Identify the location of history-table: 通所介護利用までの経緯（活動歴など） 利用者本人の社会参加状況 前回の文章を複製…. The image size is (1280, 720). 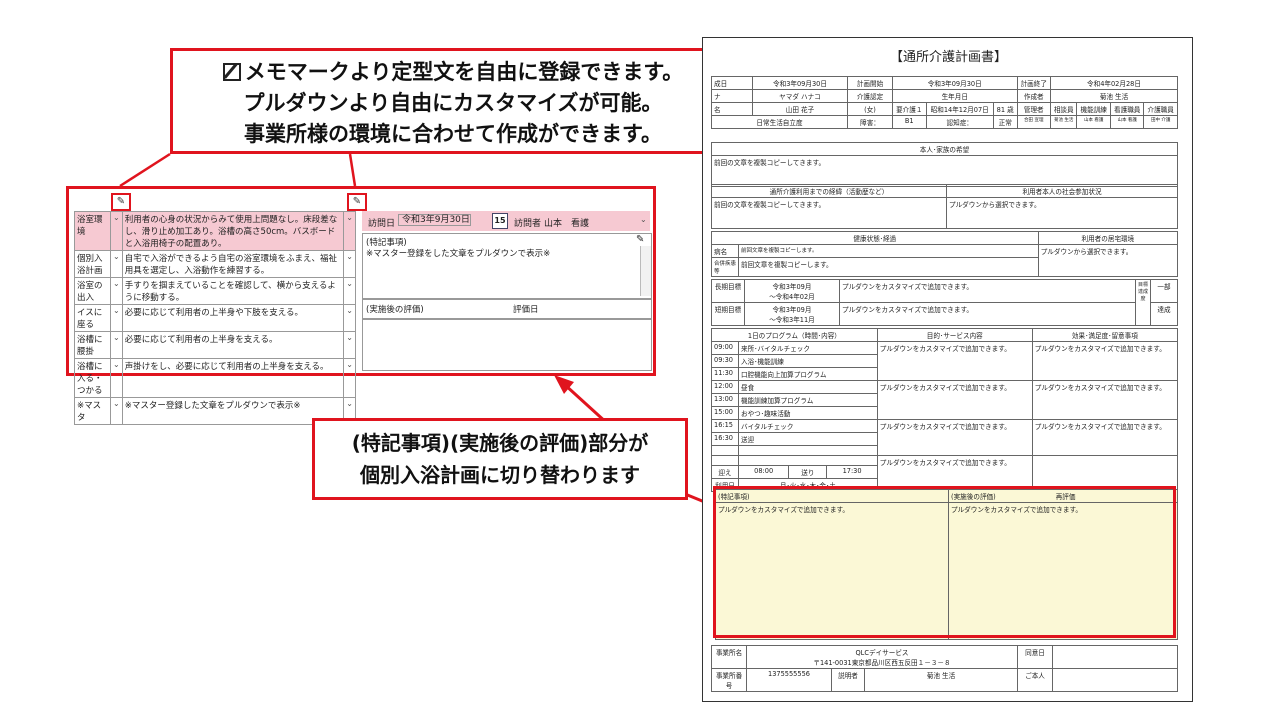
(944, 206).